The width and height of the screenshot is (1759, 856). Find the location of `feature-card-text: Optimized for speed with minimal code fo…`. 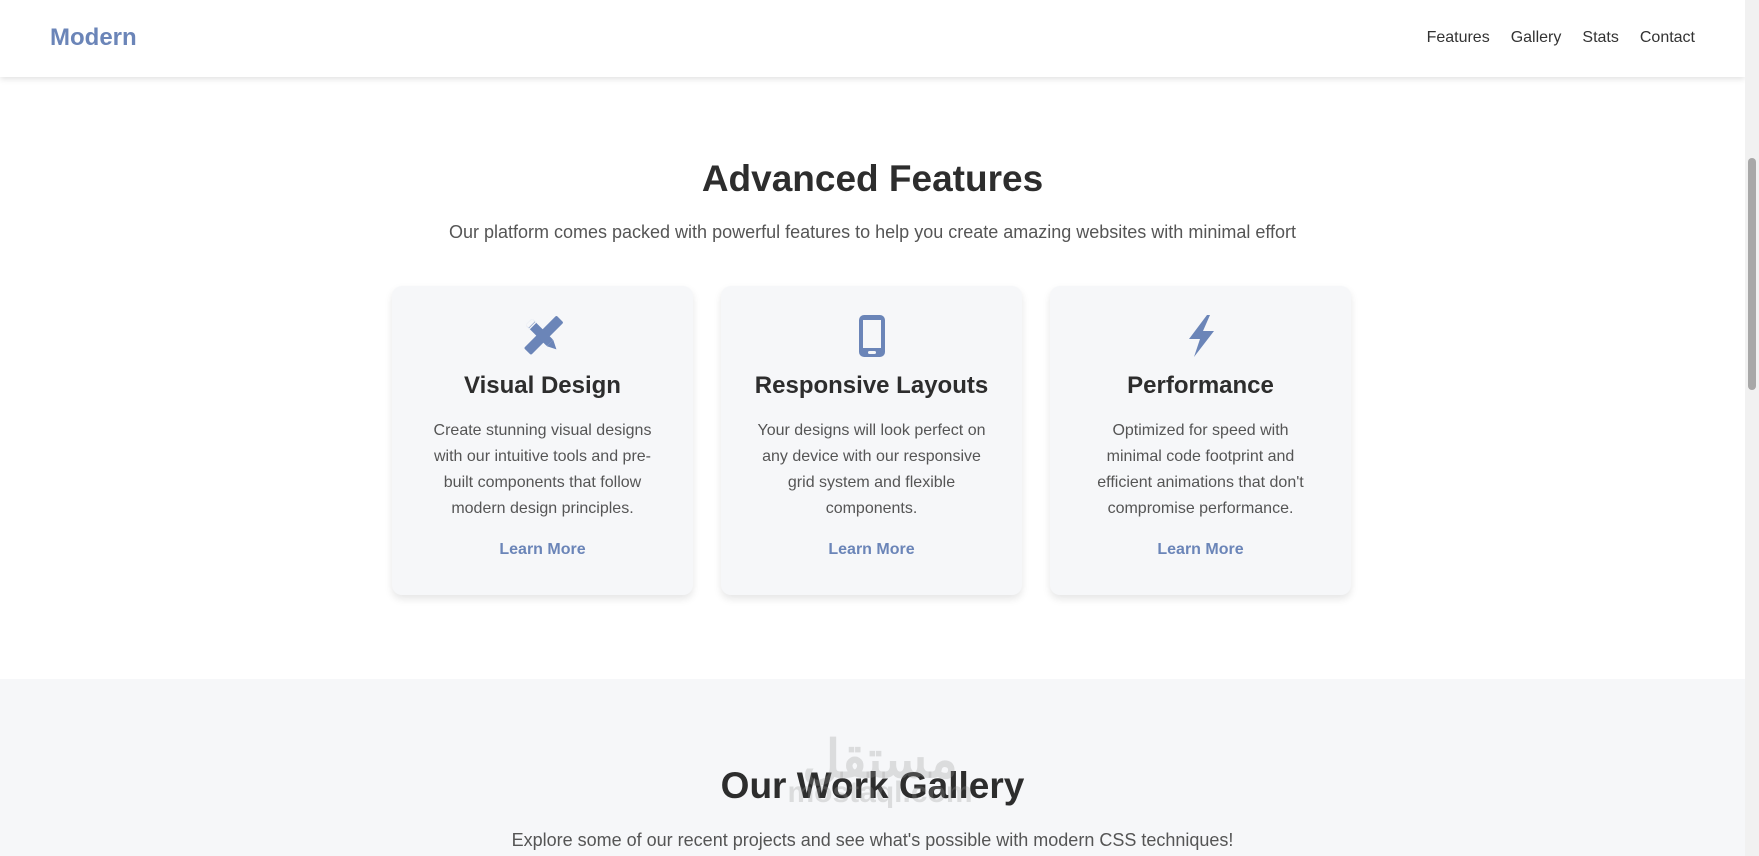

feature-card-text: Optimized for speed with minimal code fo… is located at coordinates (1200, 469).